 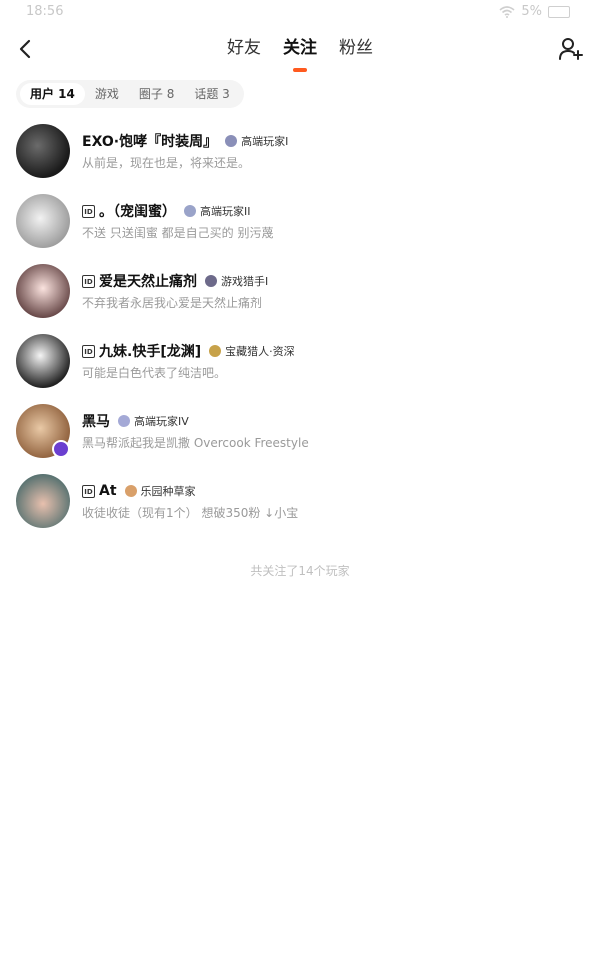 I want to click on user-row: ID 爱是天然止痛剂 游戏猎手I 不弃我者永居我心爱是天然止痛剂, so click(x=300, y=291).